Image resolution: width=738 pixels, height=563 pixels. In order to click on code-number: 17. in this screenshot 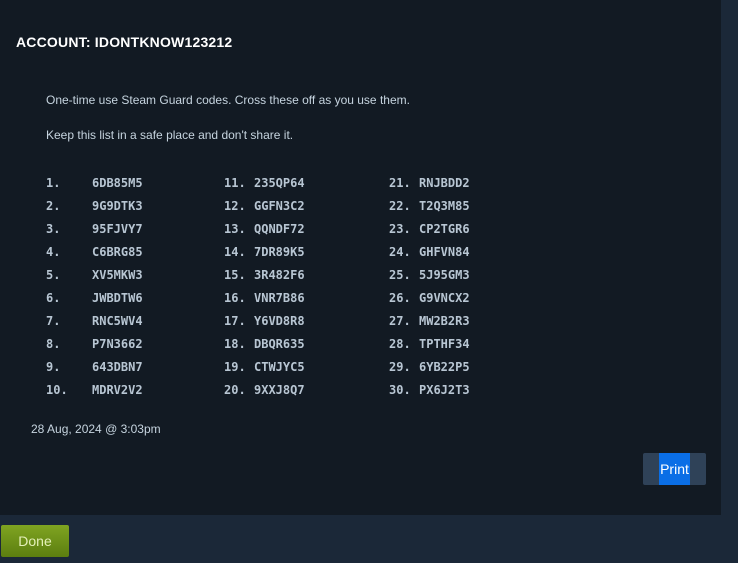, I will do `click(235, 321)`.